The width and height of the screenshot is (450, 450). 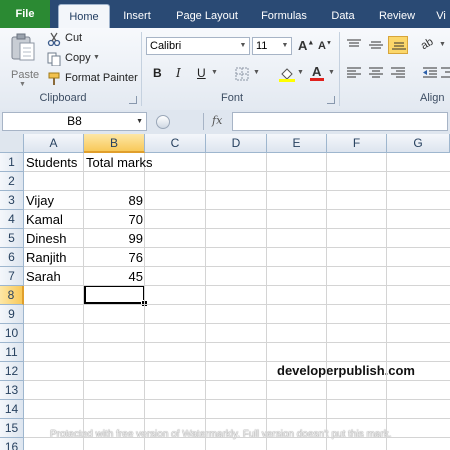 I want to click on font-name-select: Calibri ▼, so click(x=198, y=46).